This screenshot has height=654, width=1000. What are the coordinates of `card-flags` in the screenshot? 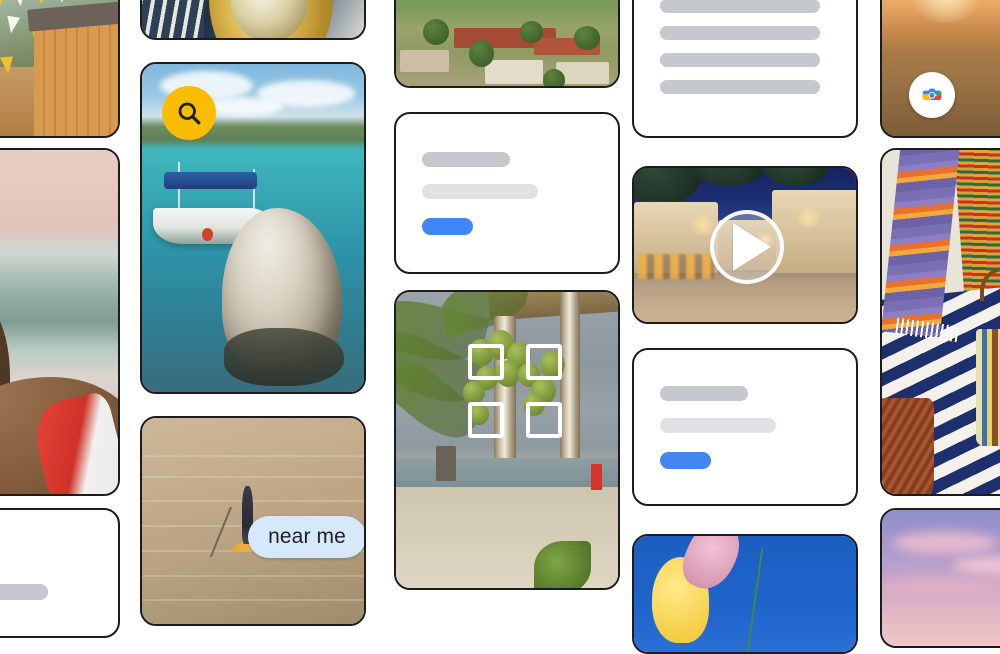 It's located at (60, 69).